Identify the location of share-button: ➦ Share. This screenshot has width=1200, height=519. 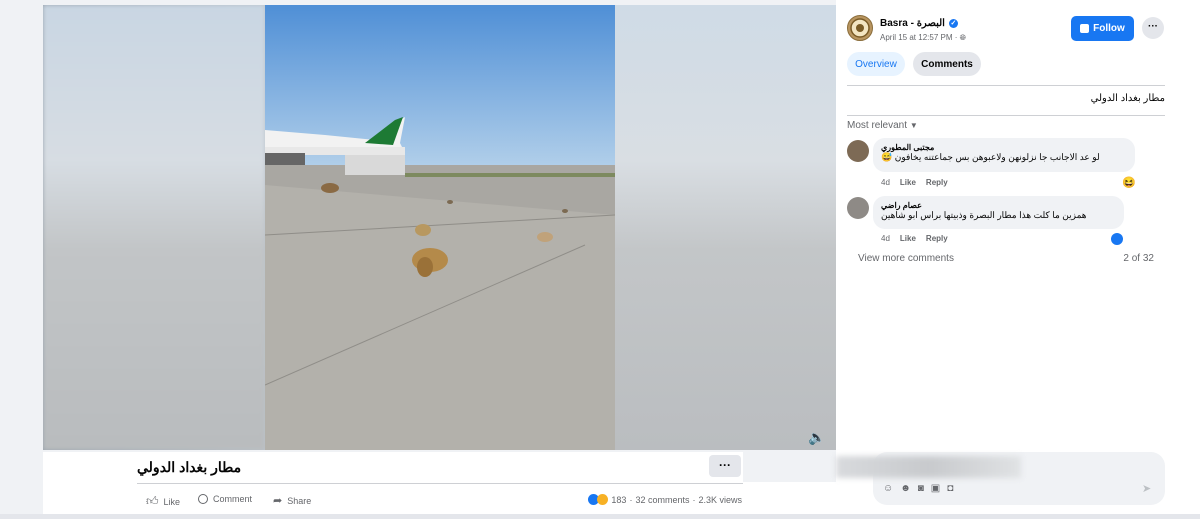
(292, 500).